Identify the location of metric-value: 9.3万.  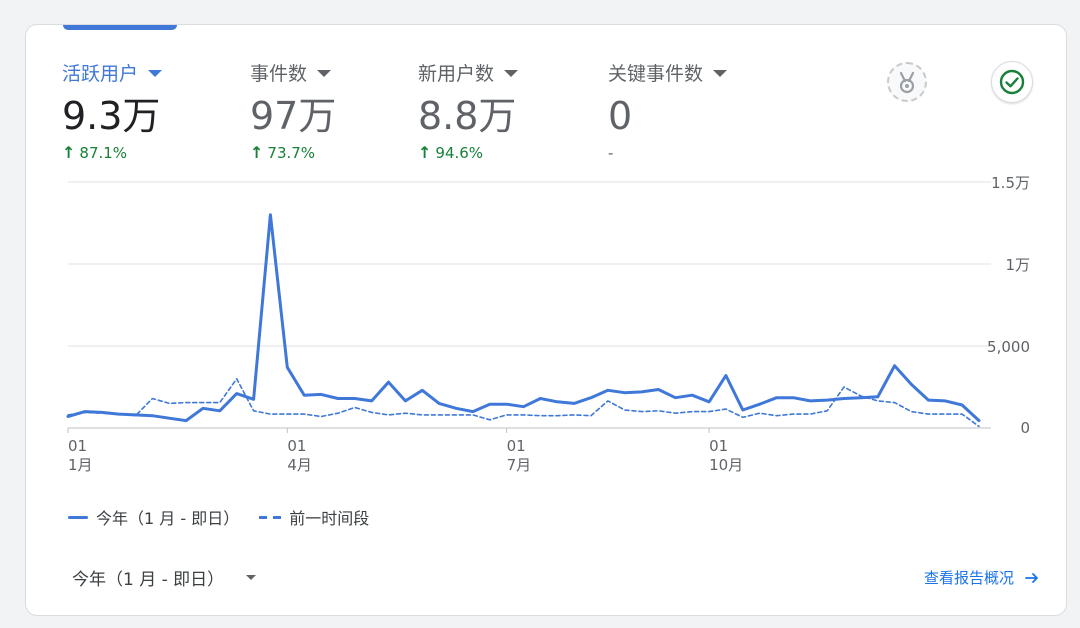
(111, 116).